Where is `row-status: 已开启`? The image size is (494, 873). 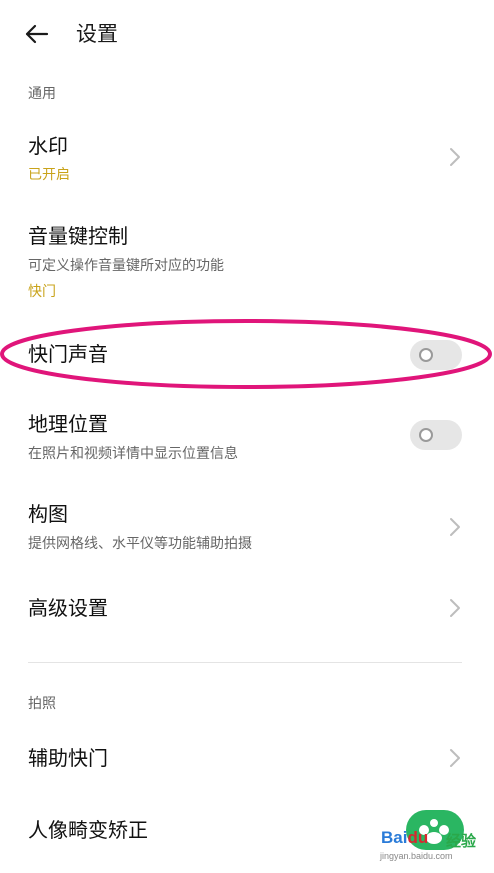 row-status: 已开启 is located at coordinates (49, 175).